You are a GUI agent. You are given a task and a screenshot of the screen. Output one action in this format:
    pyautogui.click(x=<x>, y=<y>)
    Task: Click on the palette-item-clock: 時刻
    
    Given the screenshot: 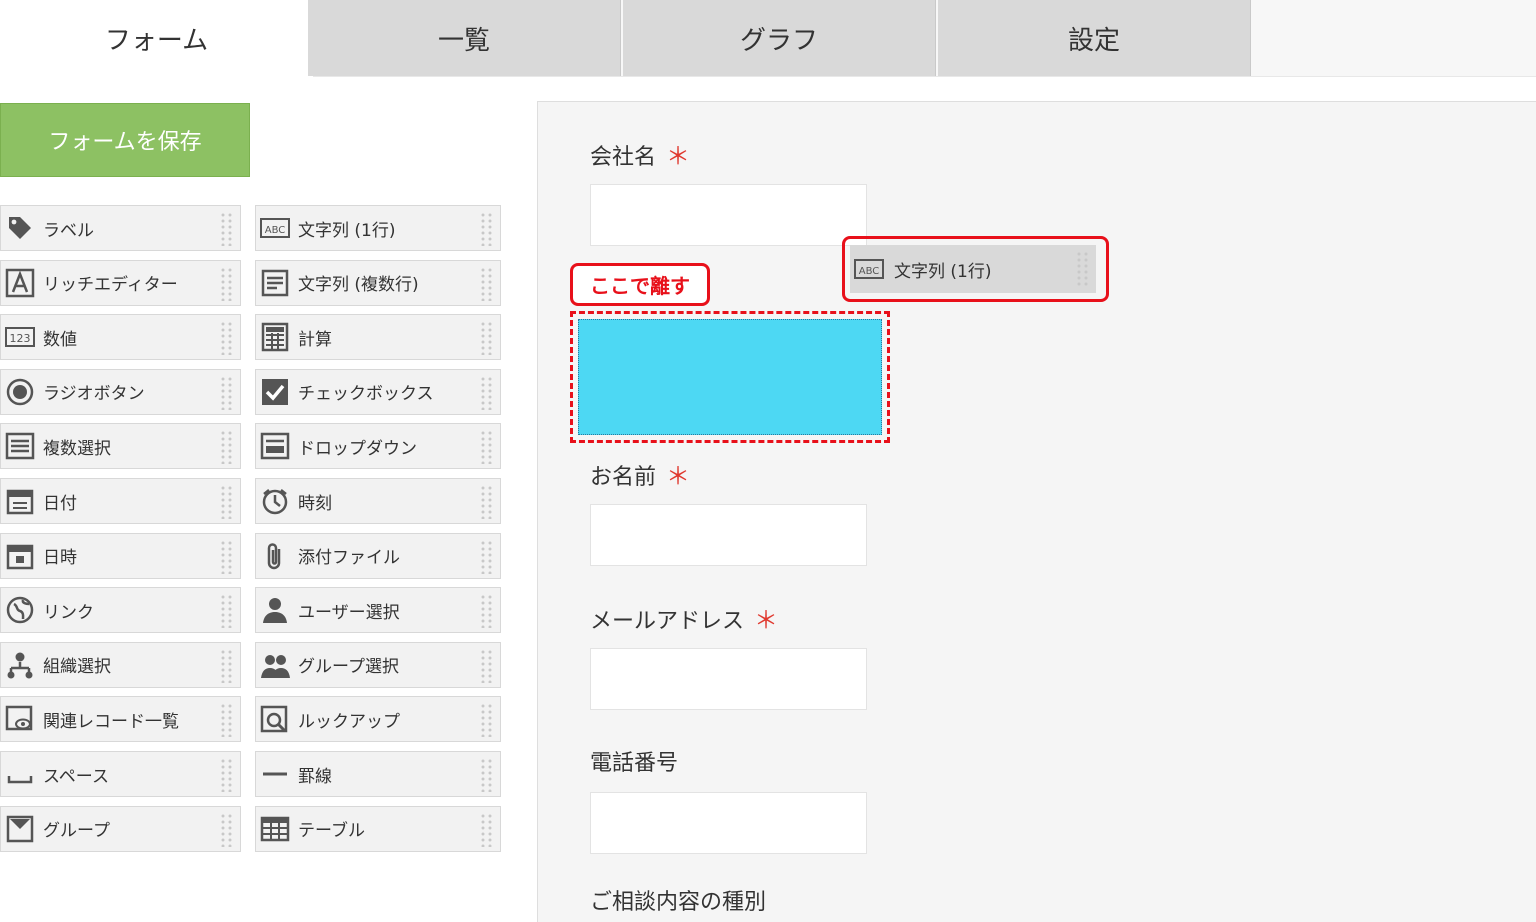 What is the action you would take?
    pyautogui.click(x=378, y=501)
    